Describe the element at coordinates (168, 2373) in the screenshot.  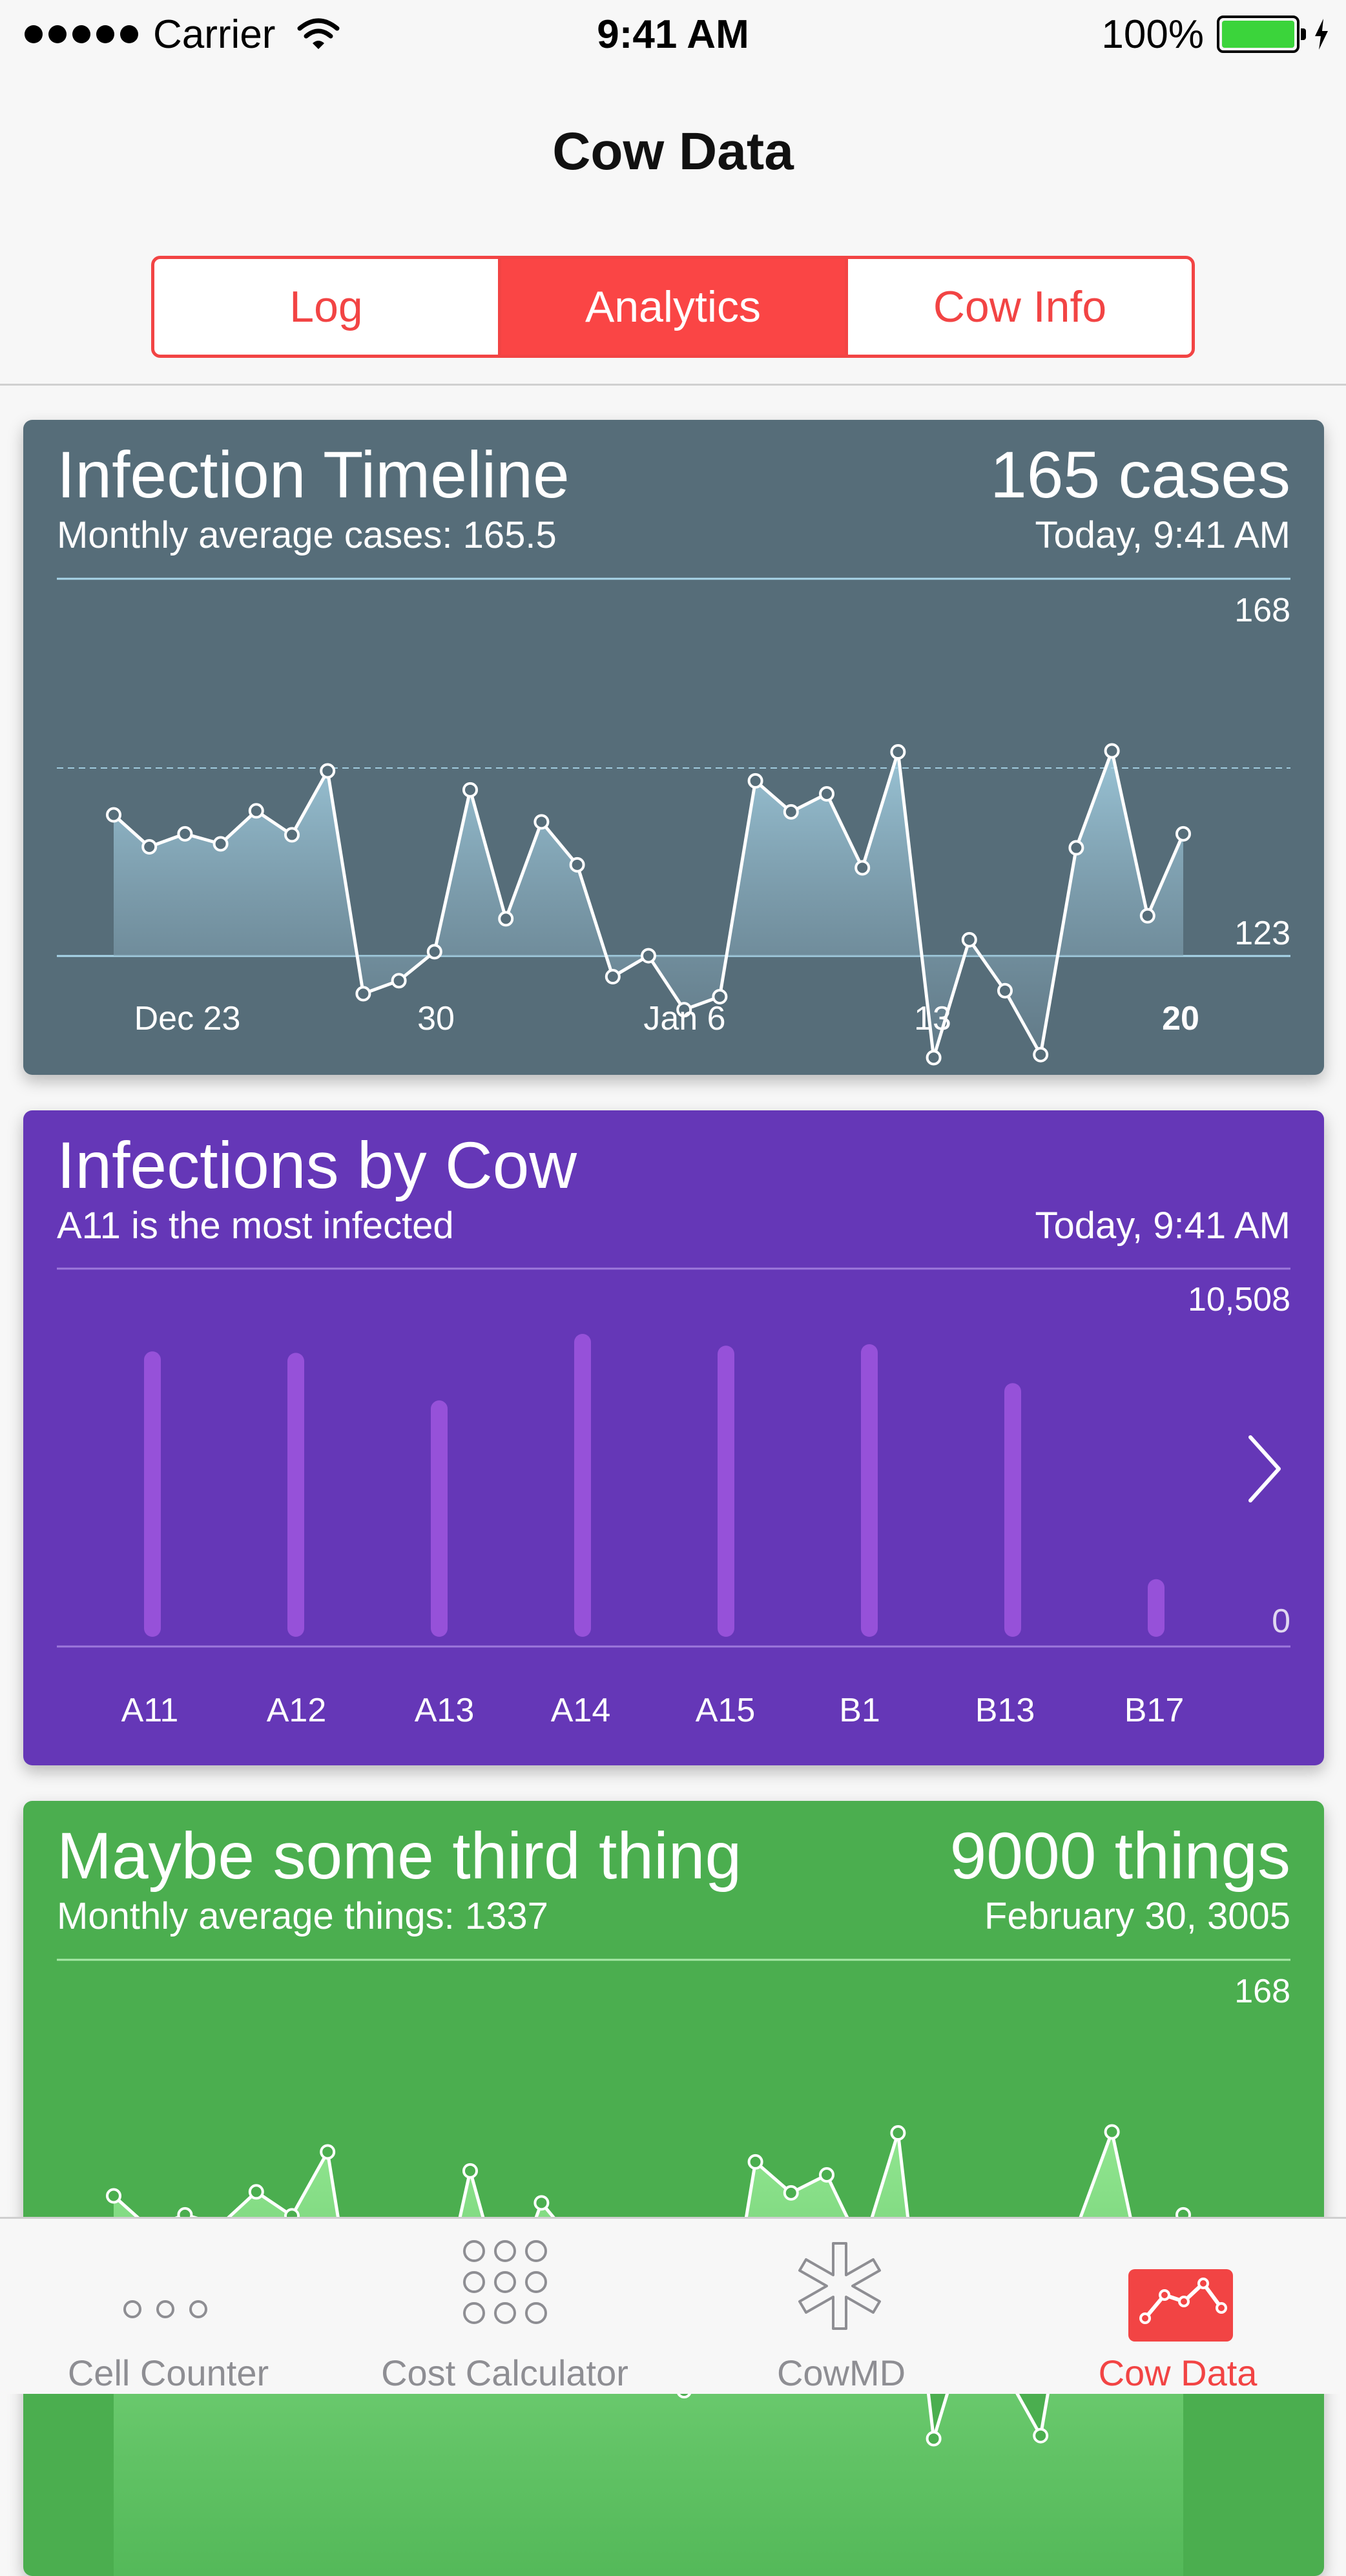
I see `tab-label: Cell Counter` at that location.